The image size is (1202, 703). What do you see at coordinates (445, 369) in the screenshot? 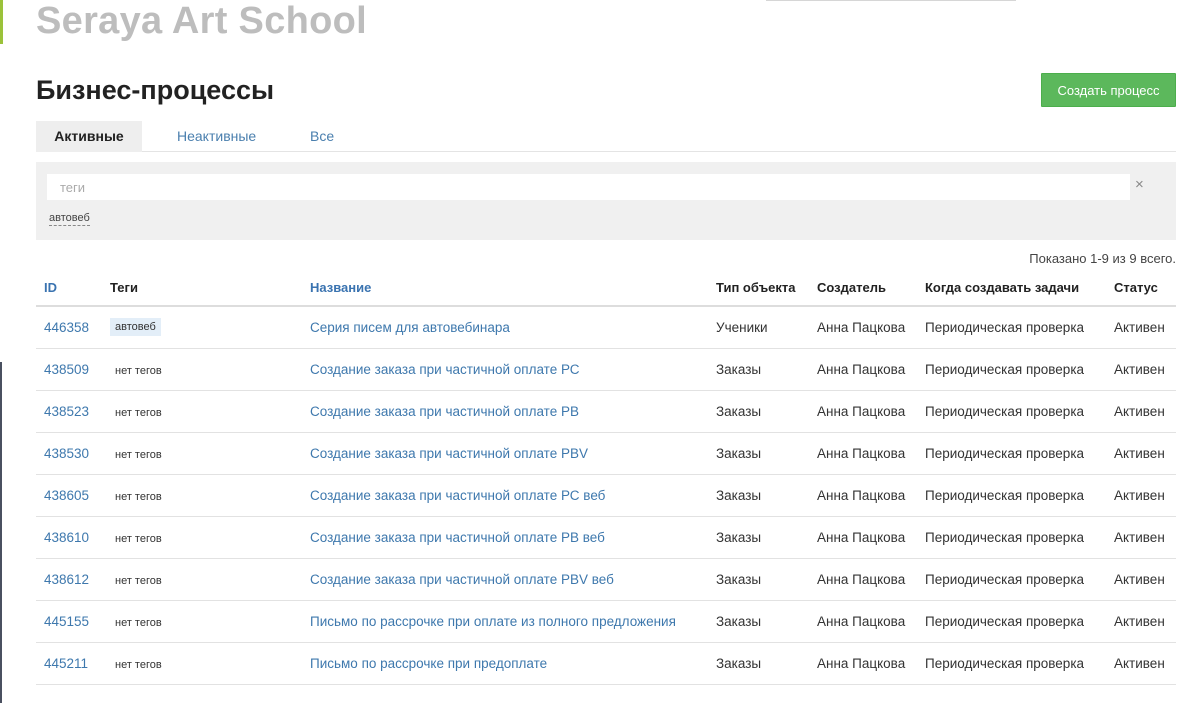
I see `process-name-link: Создание заказа при частичной оплате РС` at bounding box center [445, 369].